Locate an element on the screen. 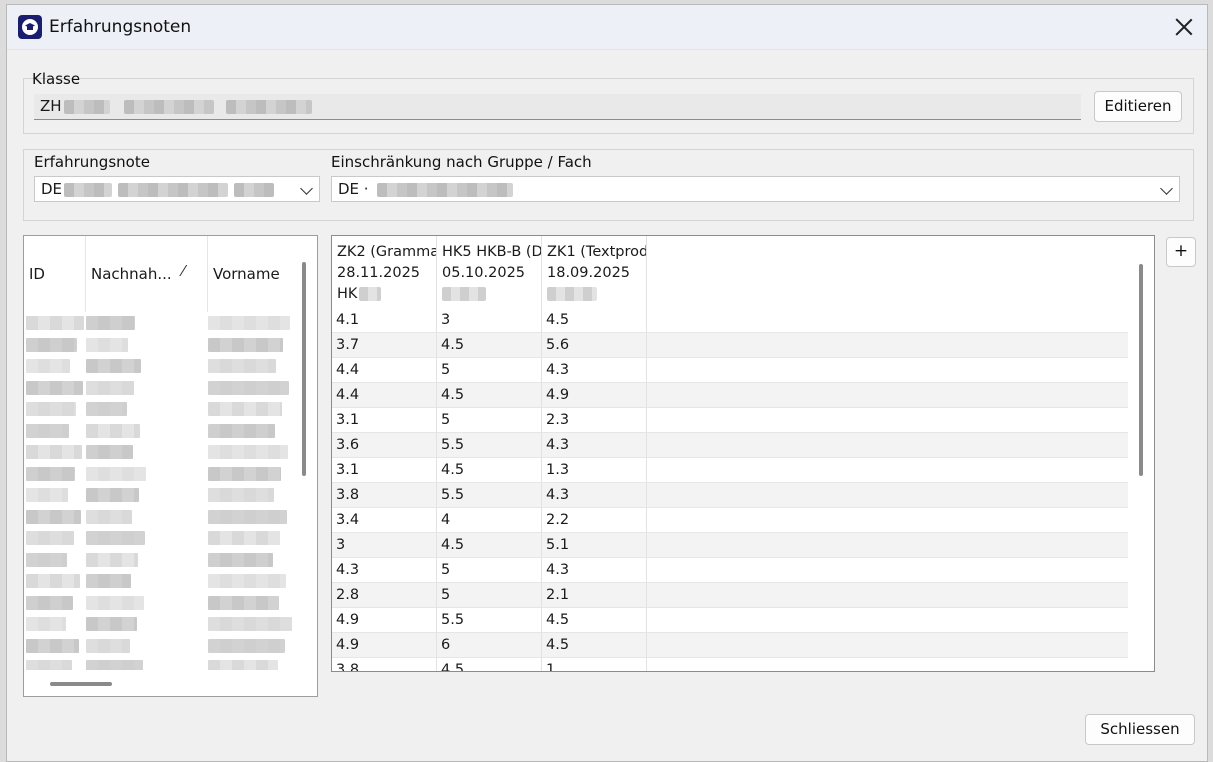 The image size is (1213, 762). filter-select: DE · is located at coordinates (755, 189).